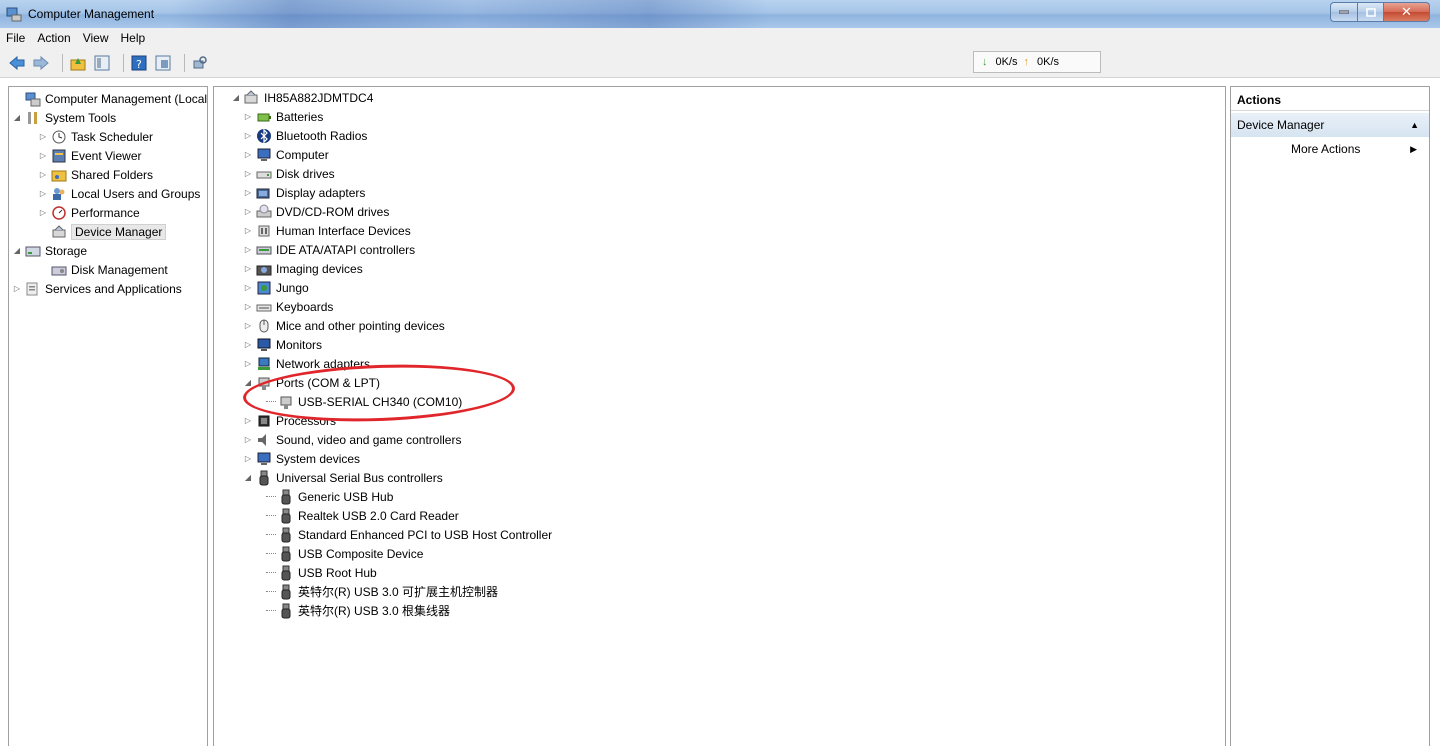 This screenshot has height=746, width=1440. I want to click on device-category: ▷ Disk drives, so click(288, 173).